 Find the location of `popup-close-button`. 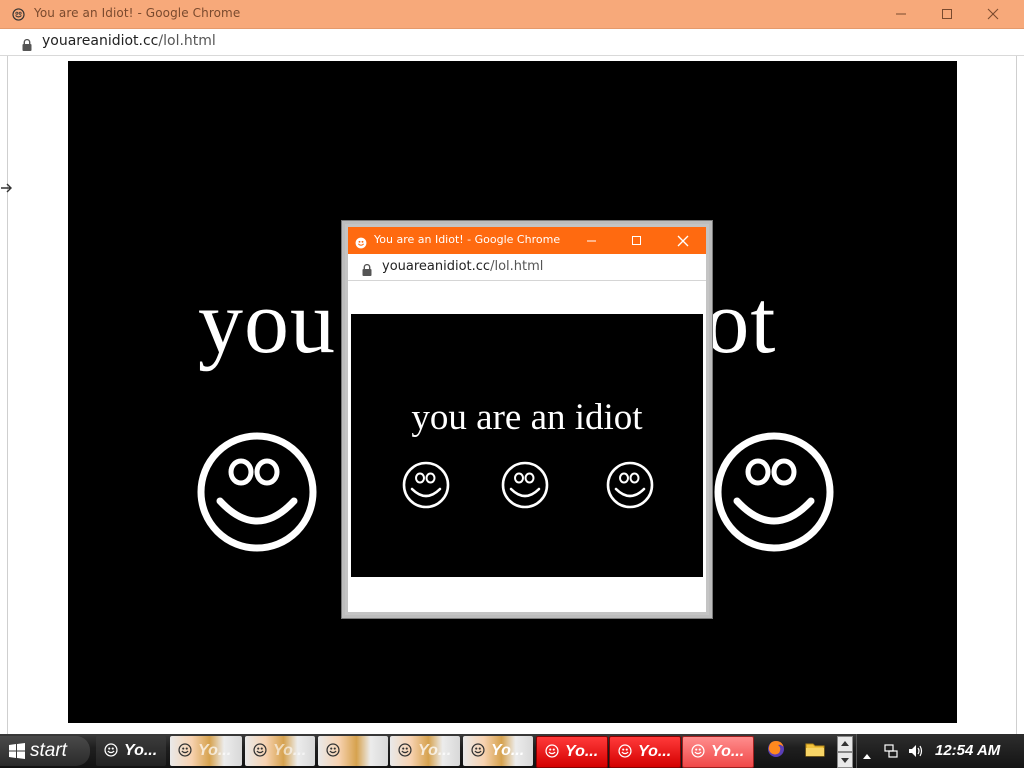

popup-close-button is located at coordinates (682, 240).